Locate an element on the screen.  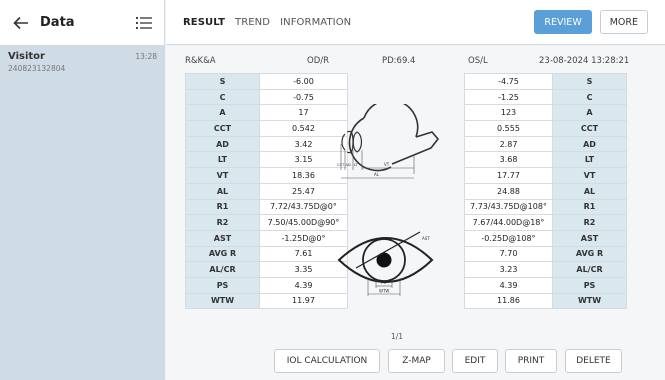
od-row-value: 25.47 is located at coordinates (303, 191).